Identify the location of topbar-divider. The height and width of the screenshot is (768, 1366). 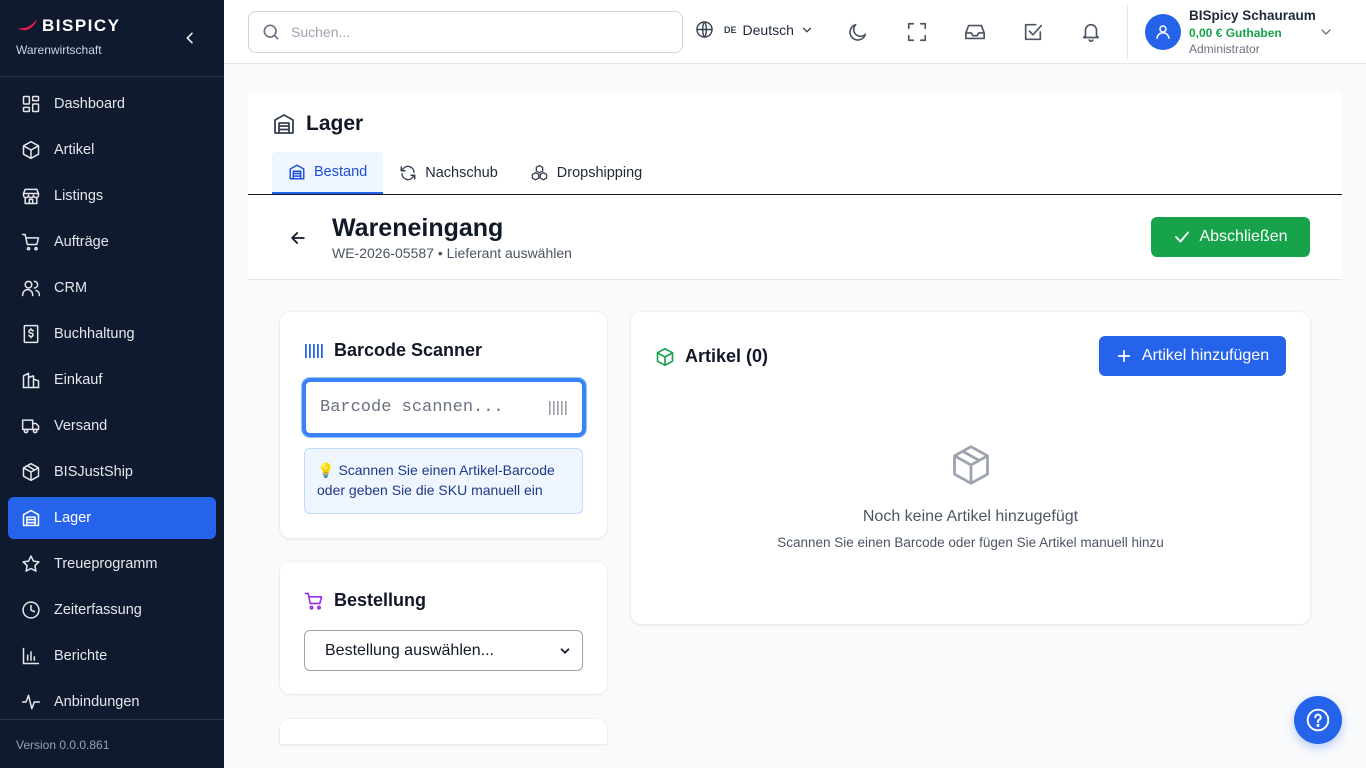
(1127, 32).